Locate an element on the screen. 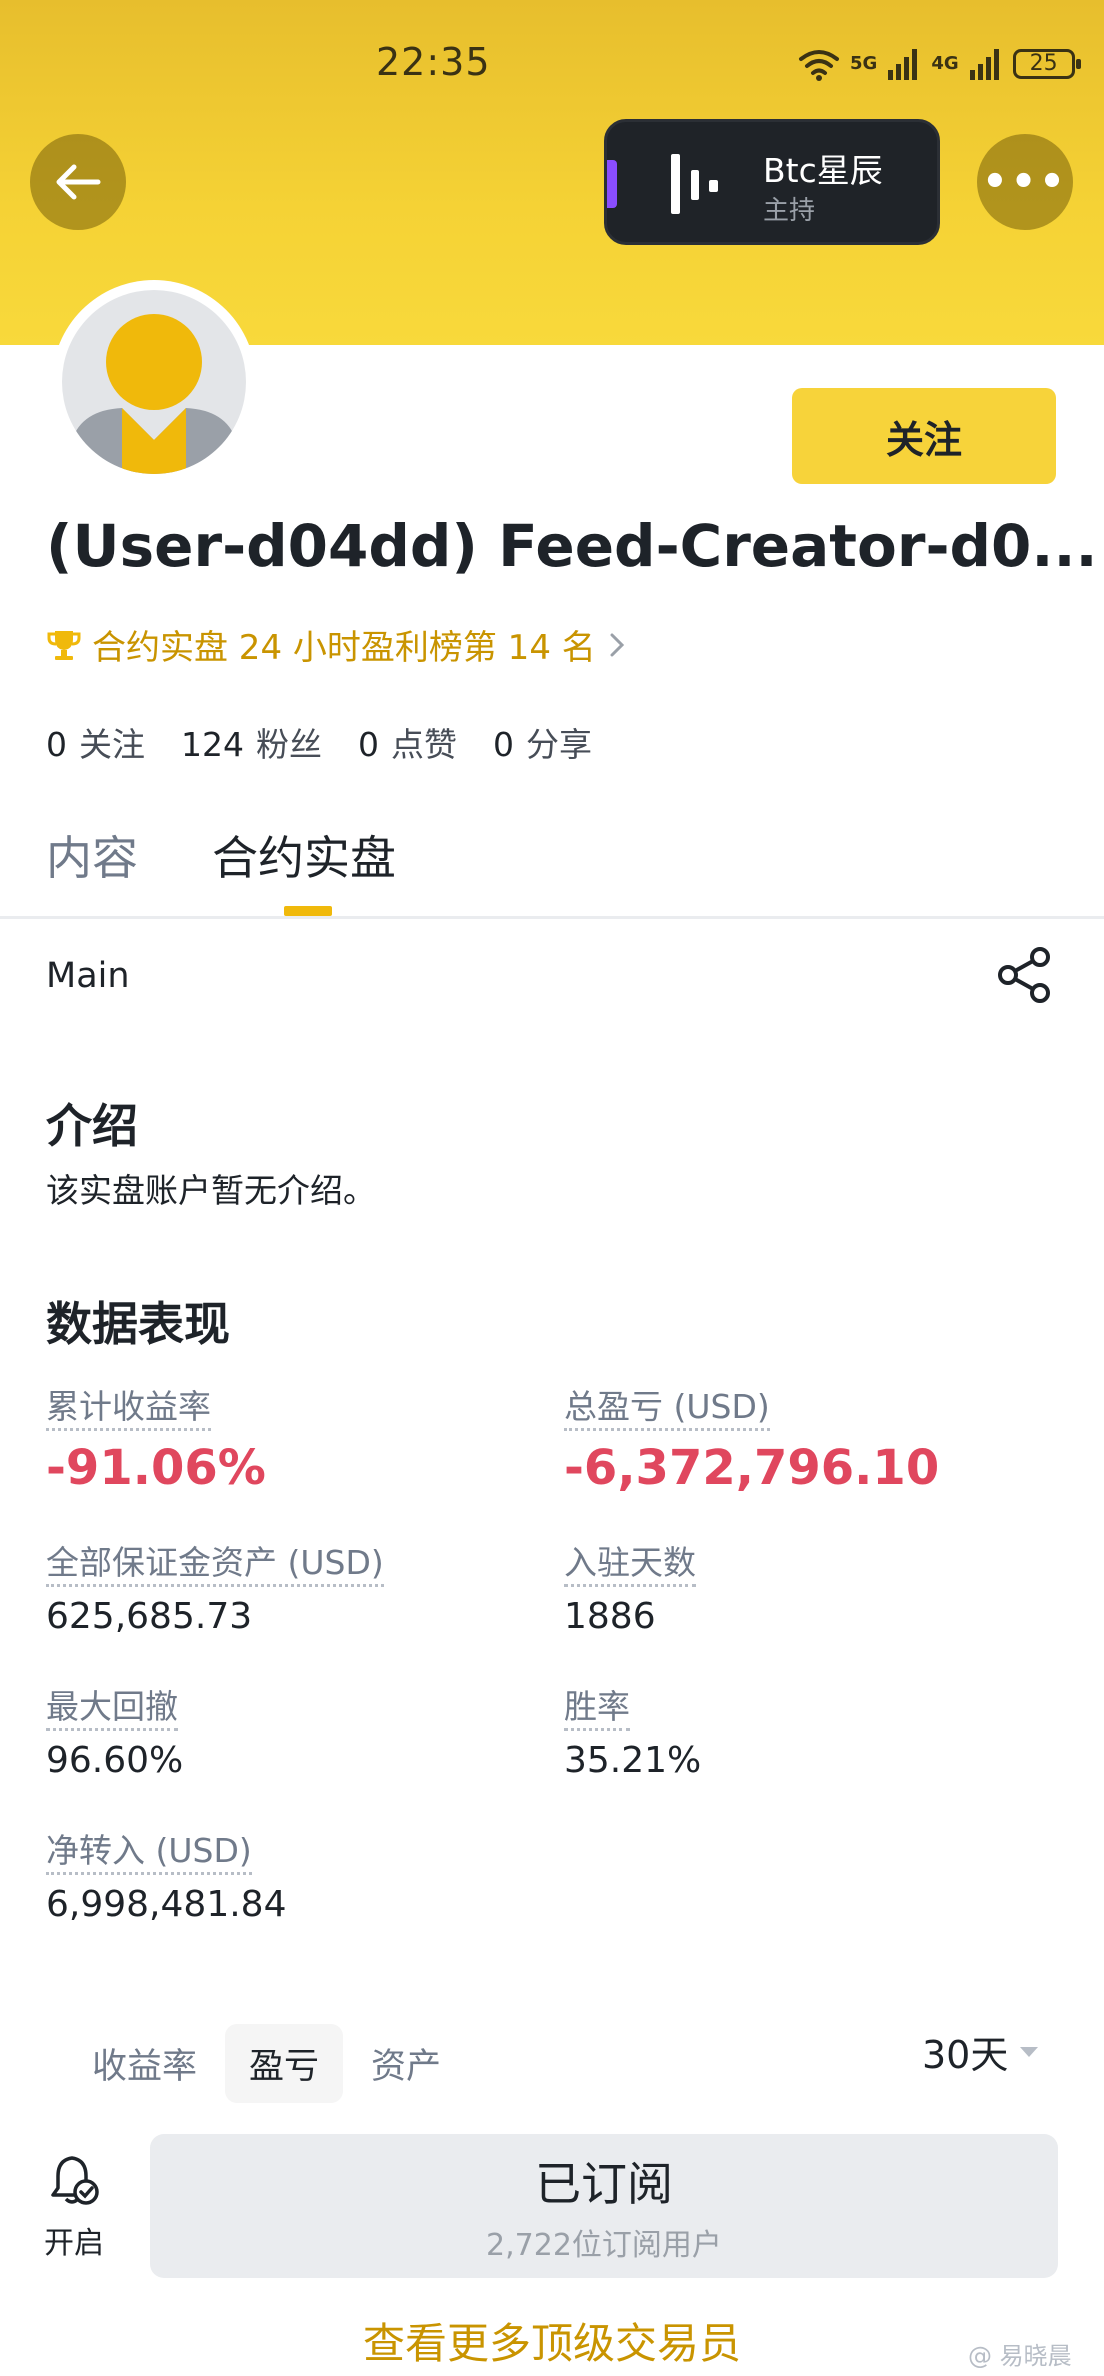 This screenshot has width=1104, height=2376. metric-net-transfer: 净转入 (USD) 6,998,481.84 is located at coordinates (166, 1874).